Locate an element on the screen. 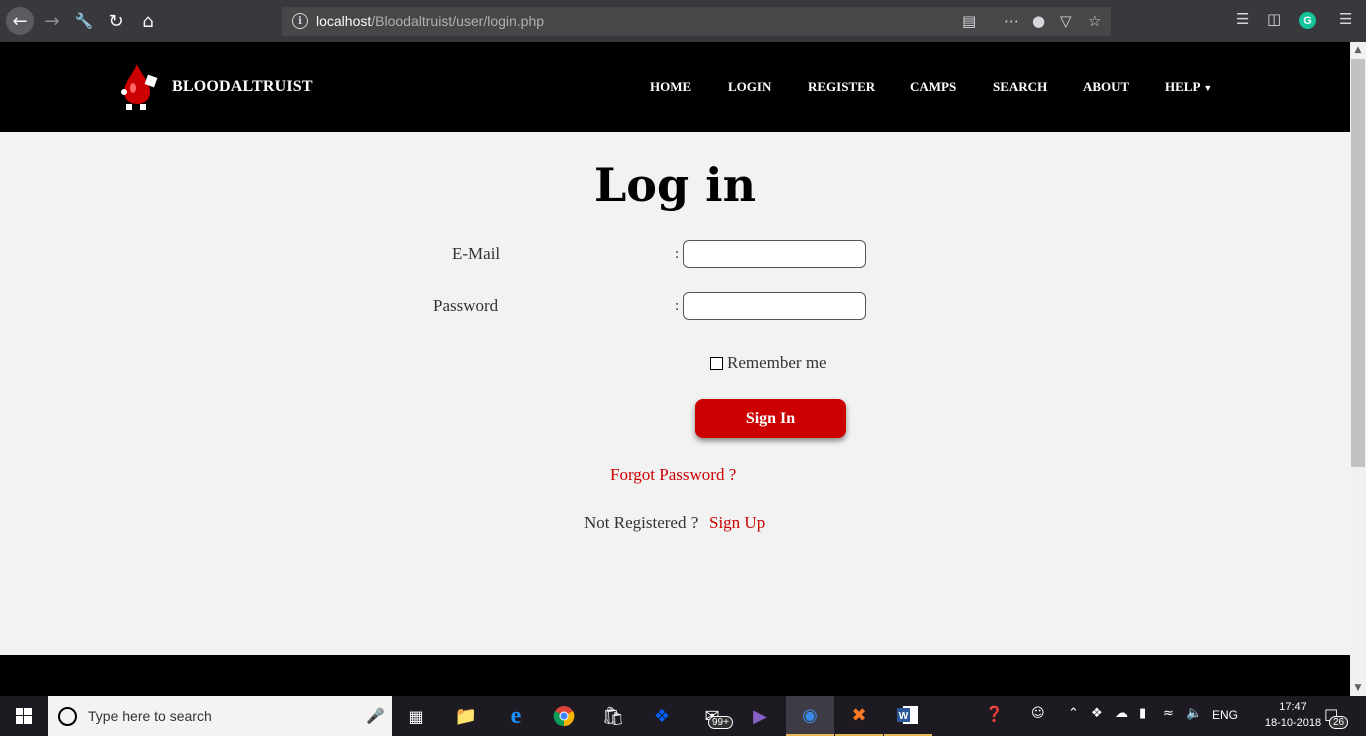 The image size is (1366, 736). task-view-icon: ▦ is located at coordinates (416, 716).